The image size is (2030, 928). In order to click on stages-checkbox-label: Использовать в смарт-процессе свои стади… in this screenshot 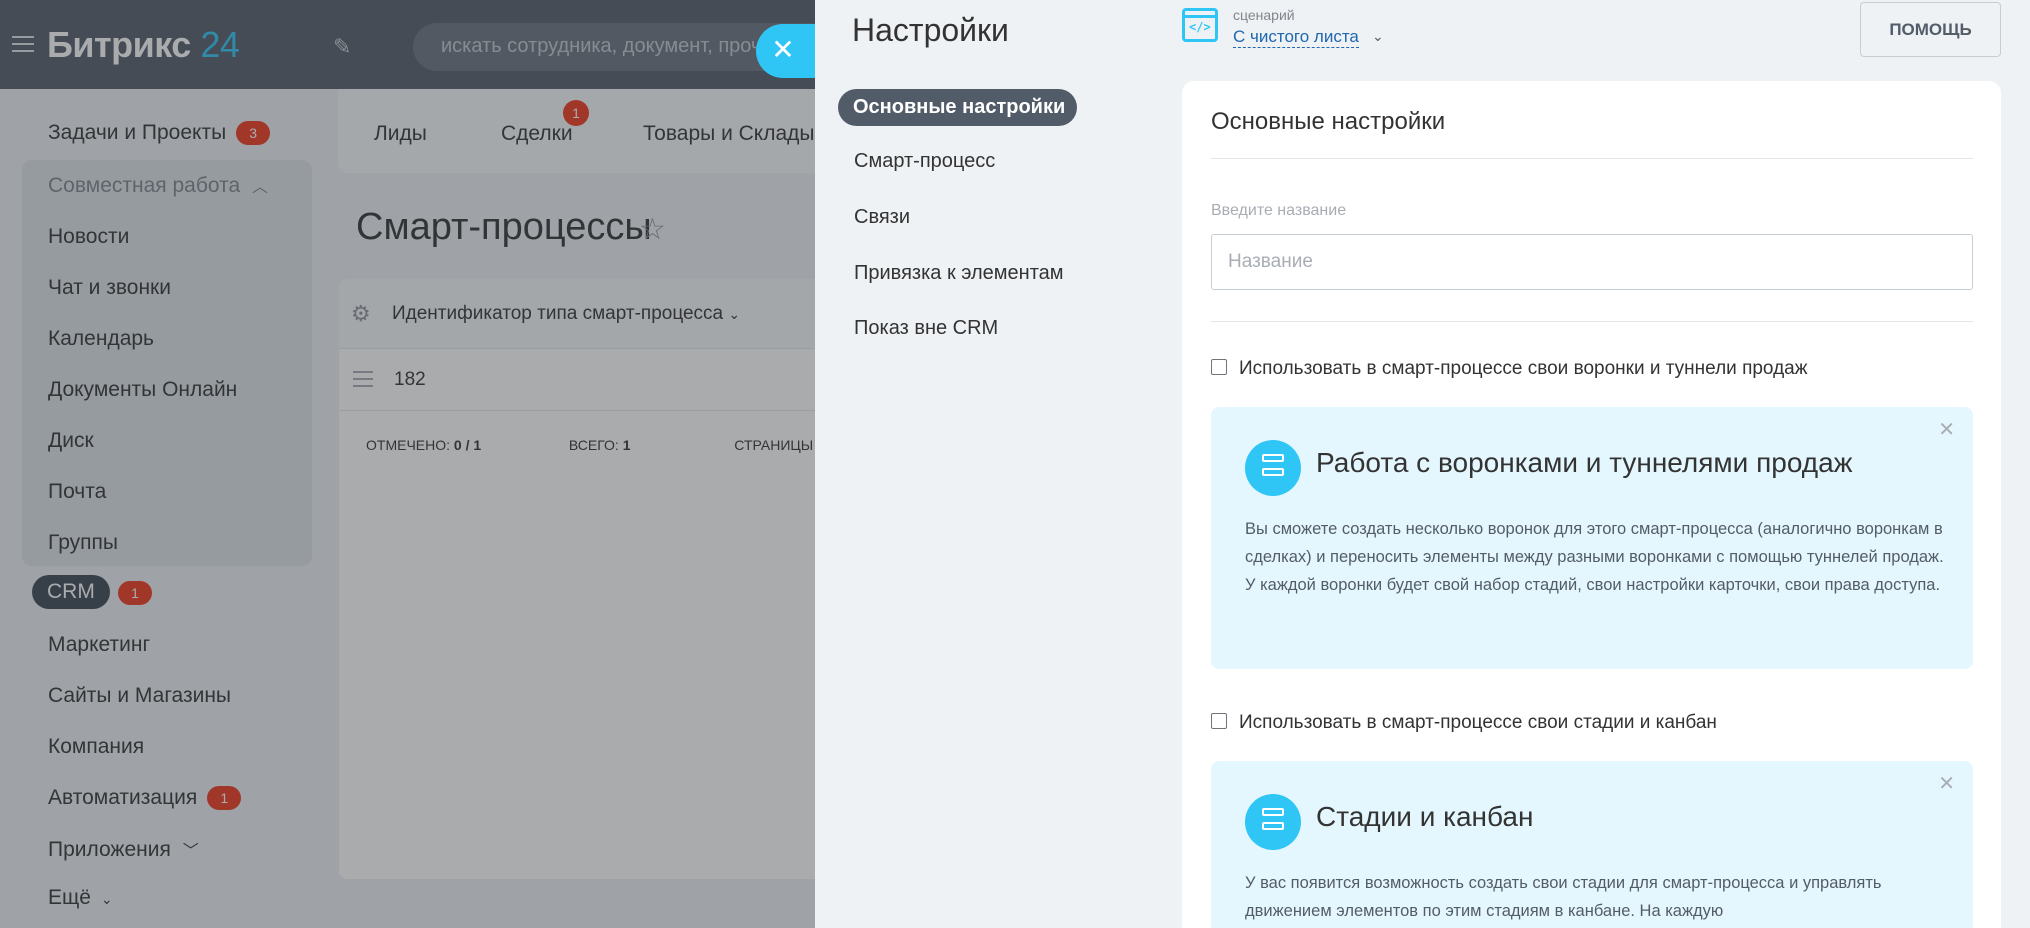, I will do `click(1478, 722)`.